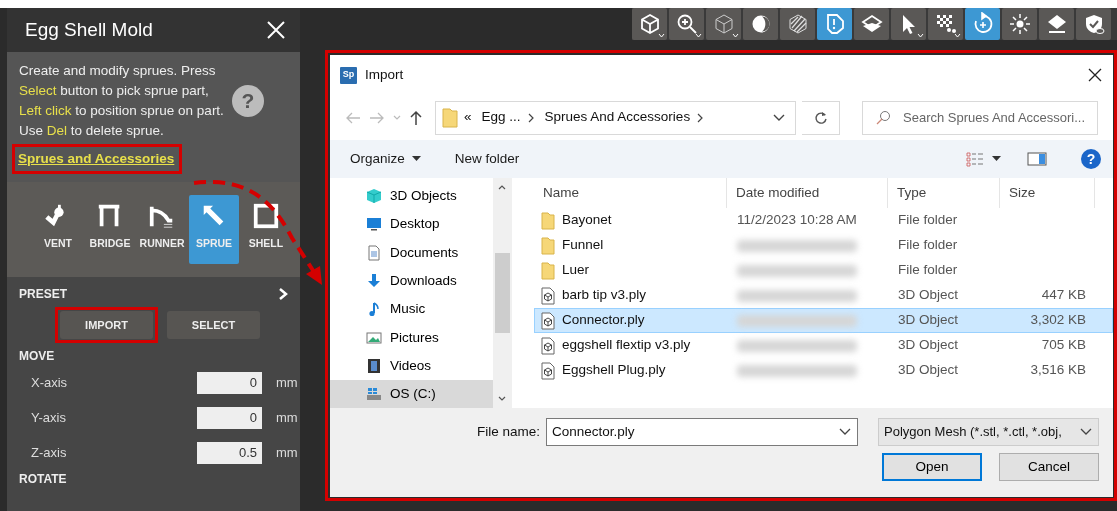  I want to click on app-logo: Sp, so click(348, 75).